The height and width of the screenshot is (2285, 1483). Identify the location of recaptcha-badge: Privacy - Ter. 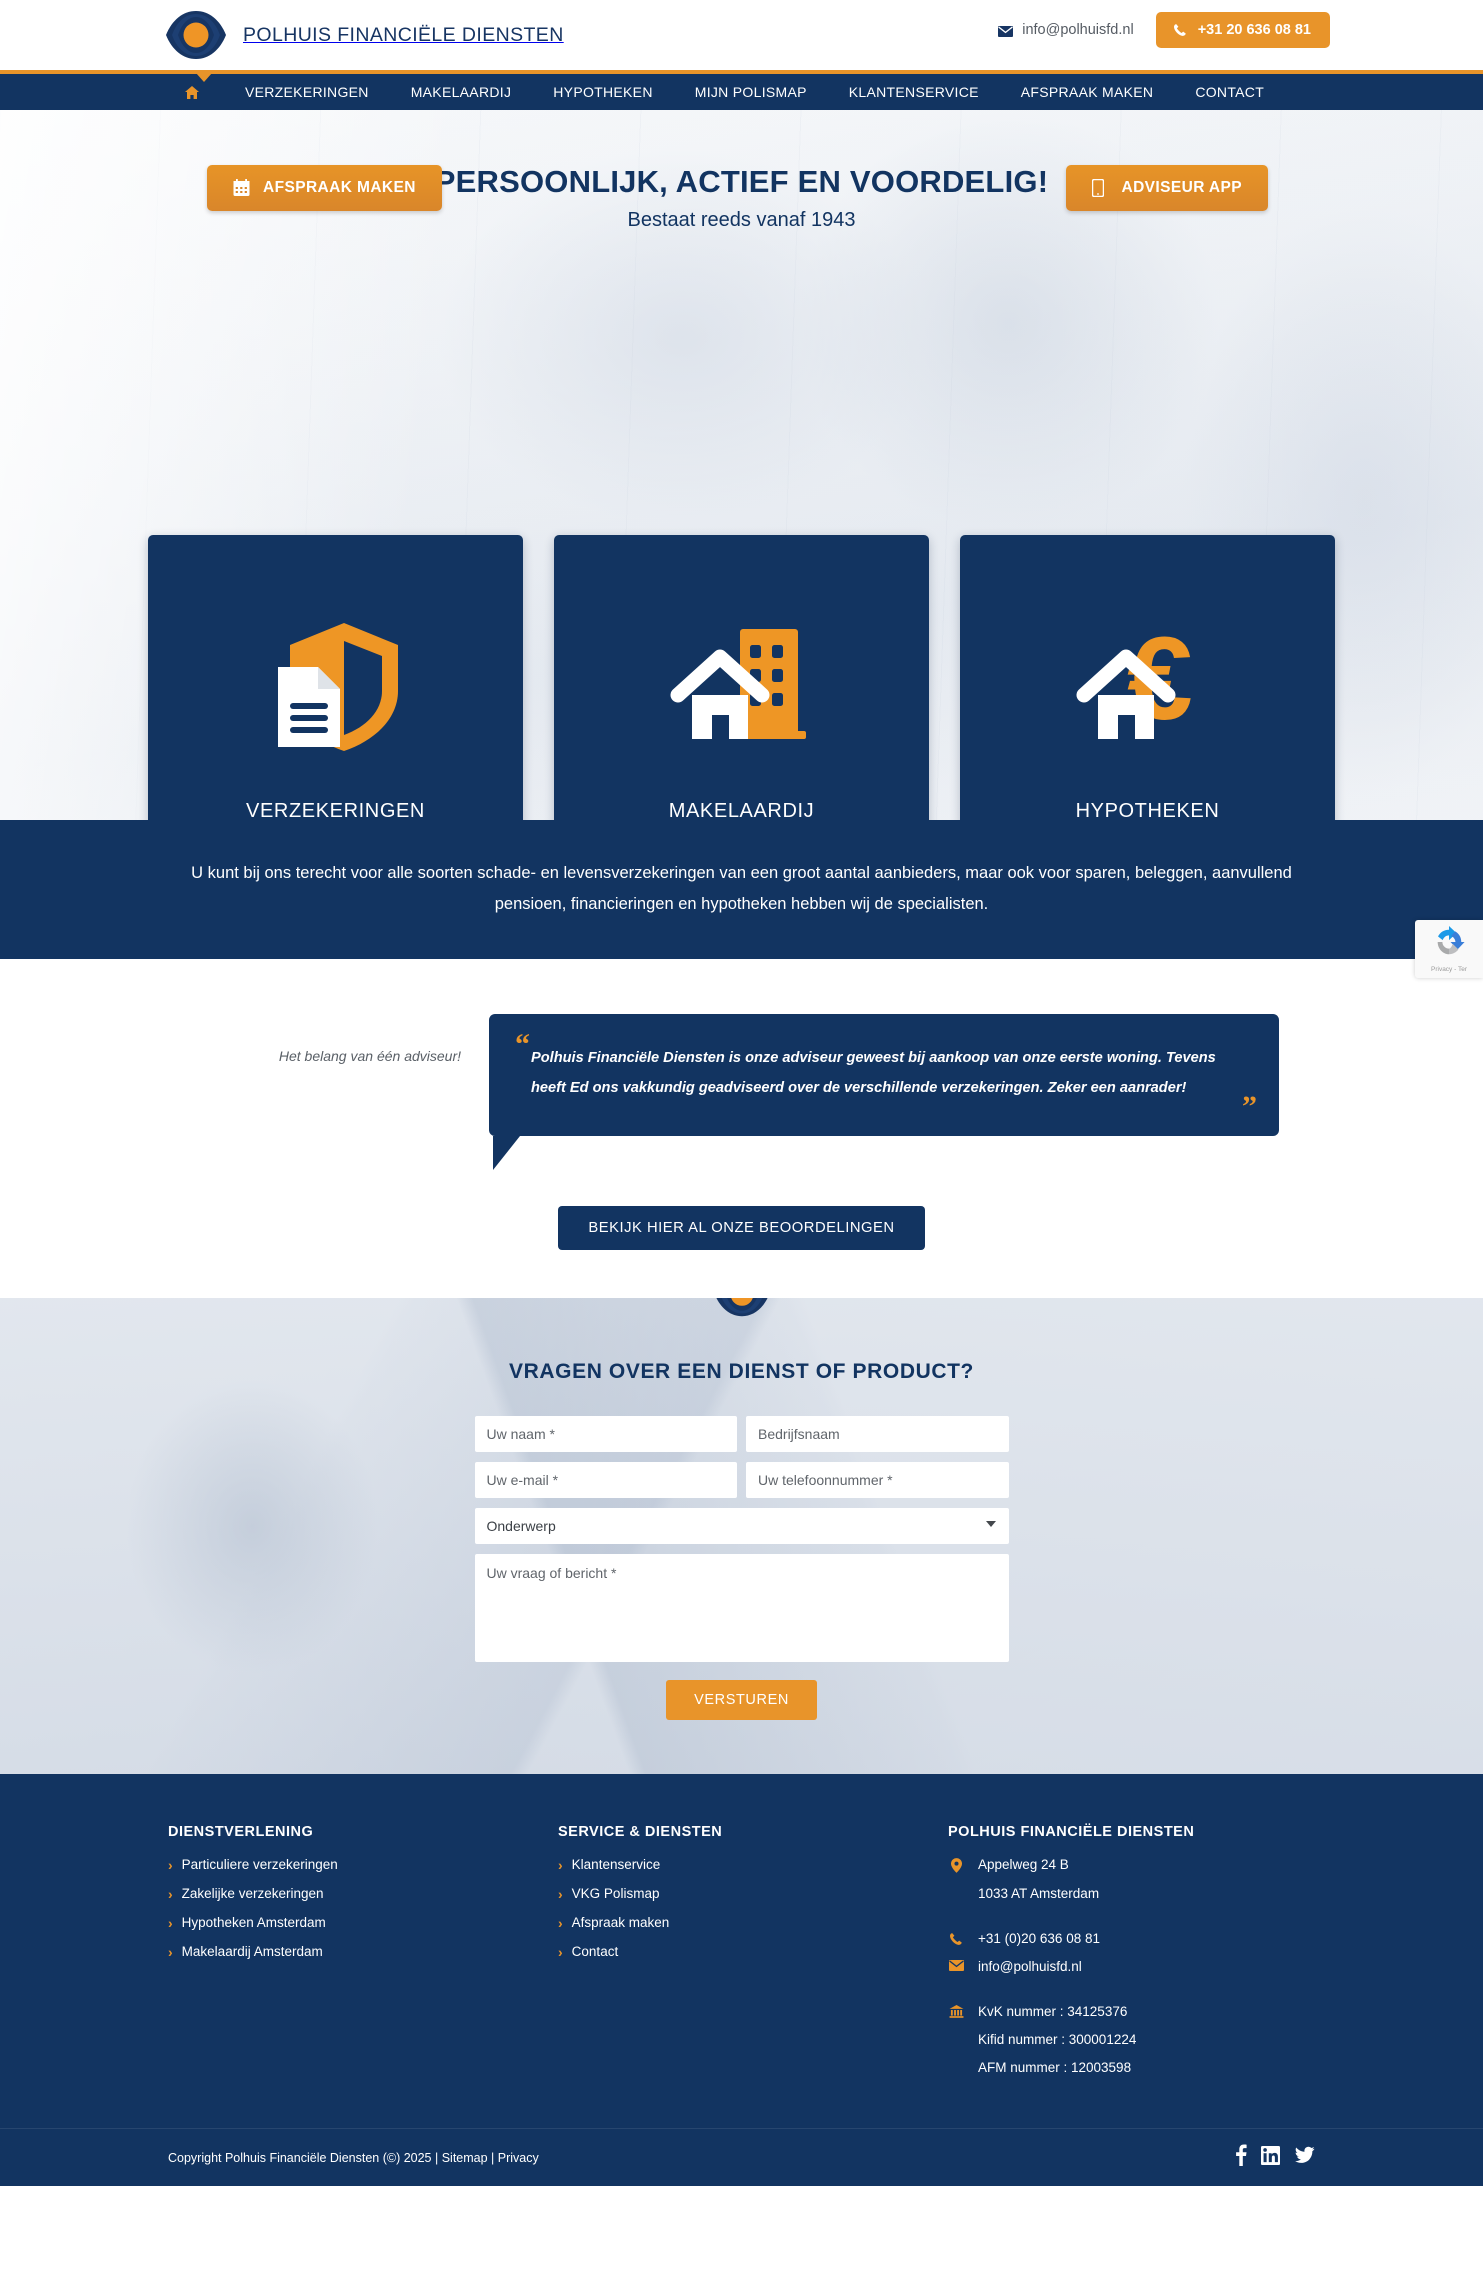
(1449, 949).